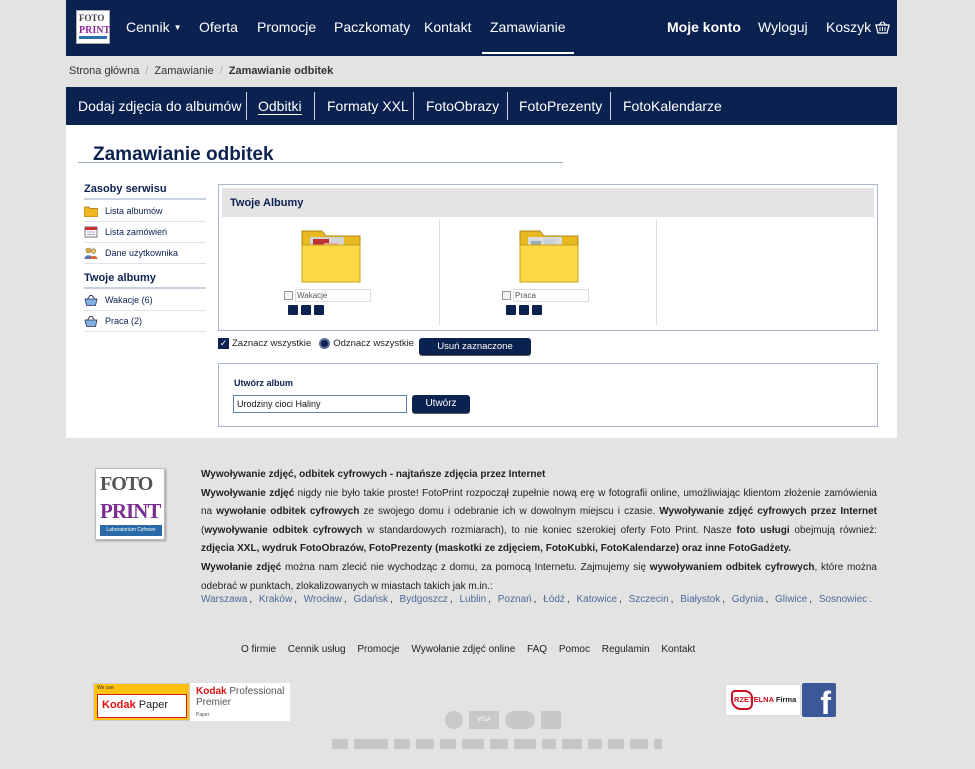 The height and width of the screenshot is (769, 975). Describe the element at coordinates (368, 106) in the screenshot. I see `subnav-formaty-xxl: Formaty XXL` at that location.